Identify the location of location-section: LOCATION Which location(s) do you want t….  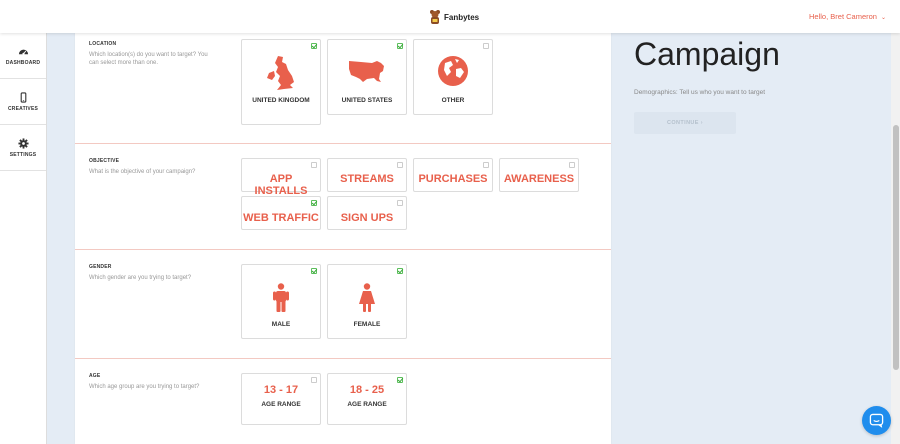
(343, 88).